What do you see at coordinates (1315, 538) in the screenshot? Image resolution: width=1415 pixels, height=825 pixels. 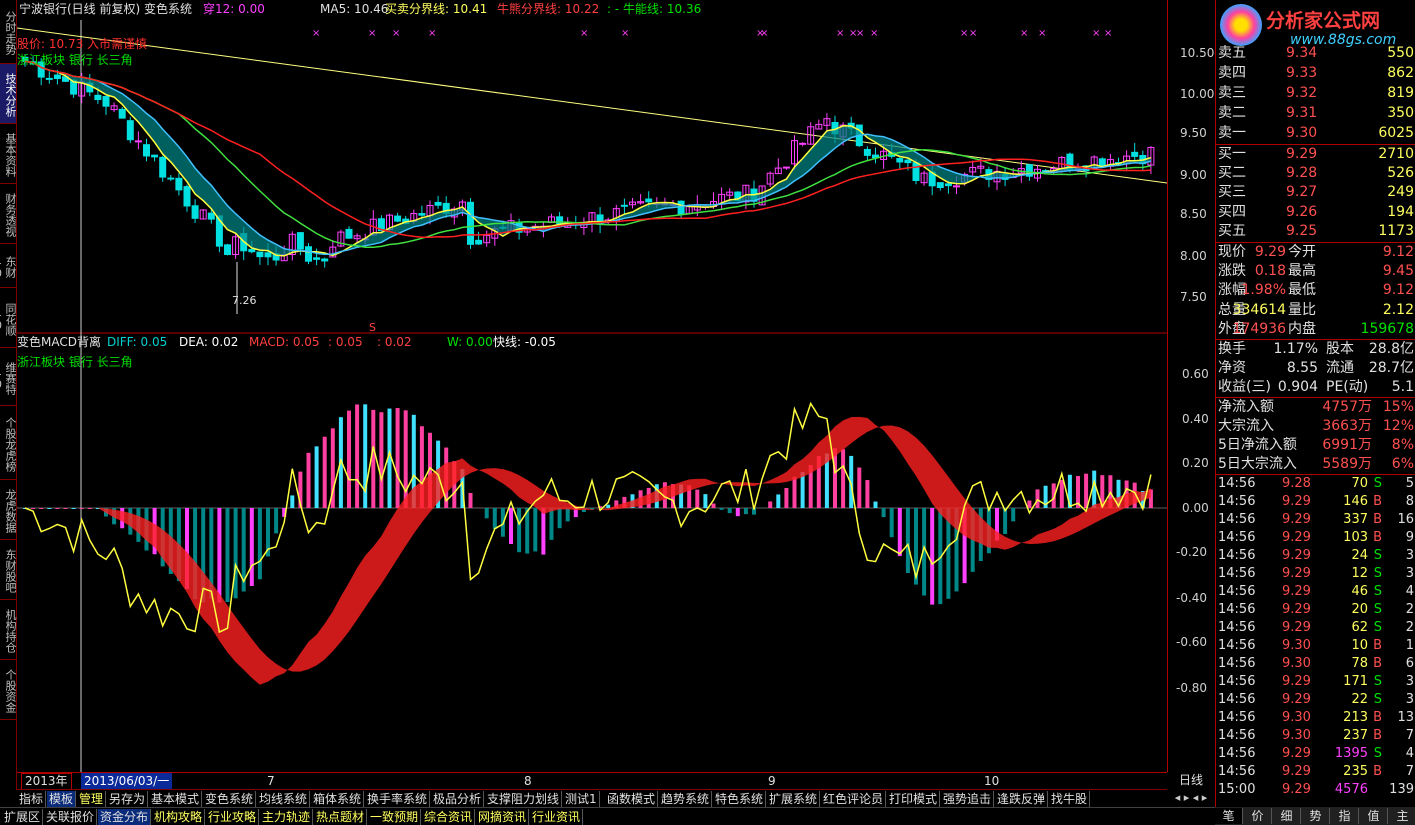 I see `tick-row: 14:56 9.29 103 B 9` at bounding box center [1315, 538].